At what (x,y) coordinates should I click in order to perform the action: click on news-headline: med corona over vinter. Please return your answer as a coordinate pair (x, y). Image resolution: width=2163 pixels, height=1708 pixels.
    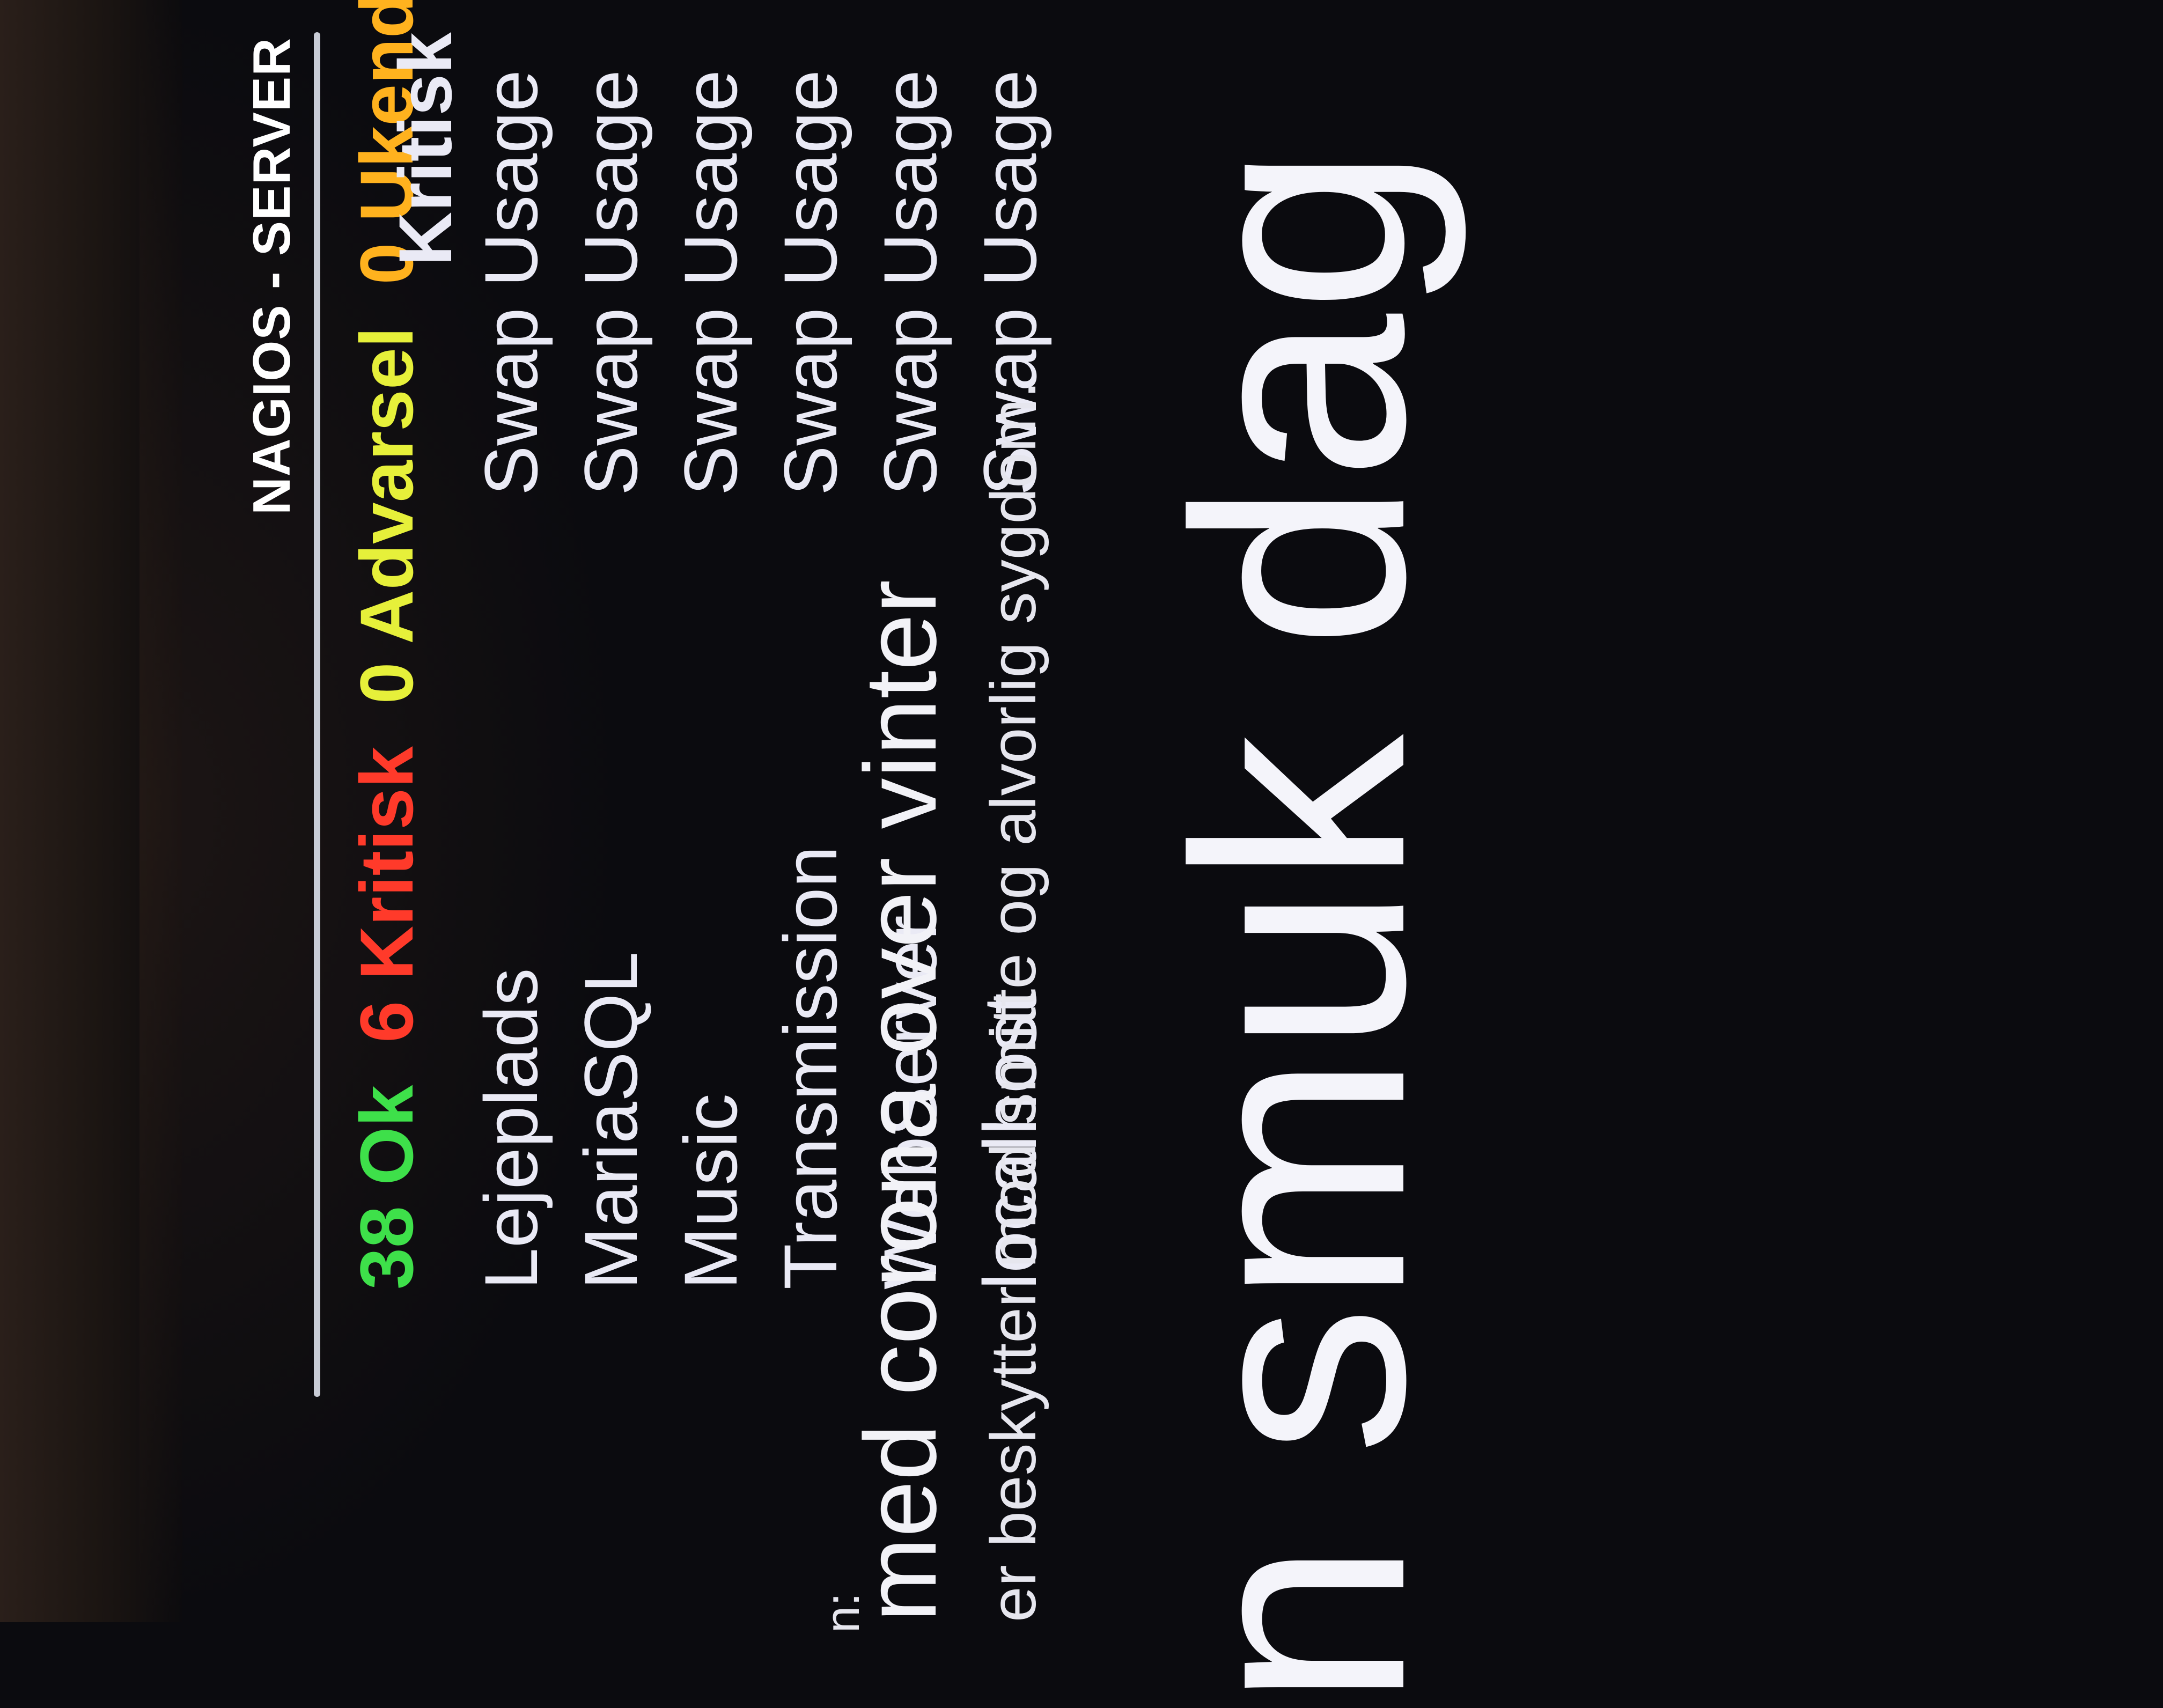
    Looking at the image, I should click on (901, 1100).